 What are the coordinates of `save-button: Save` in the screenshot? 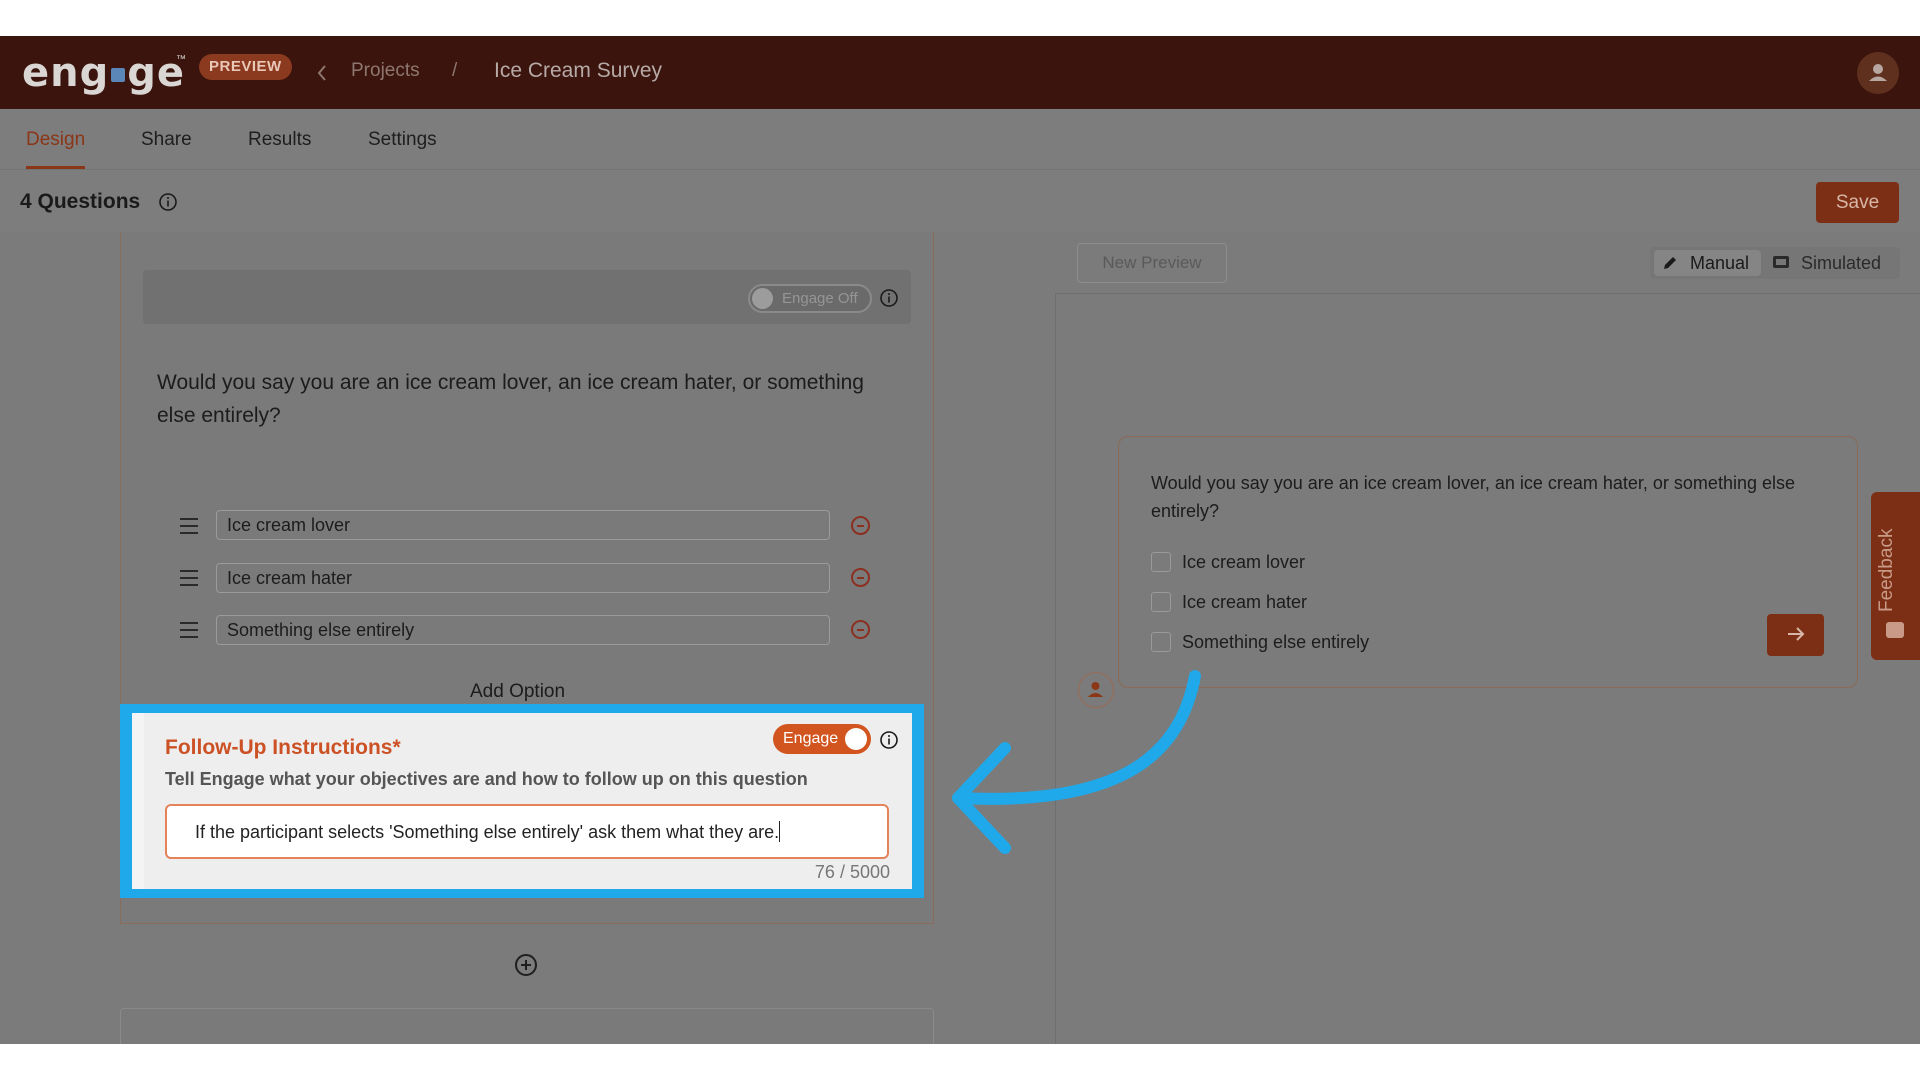 It's located at (1857, 202).